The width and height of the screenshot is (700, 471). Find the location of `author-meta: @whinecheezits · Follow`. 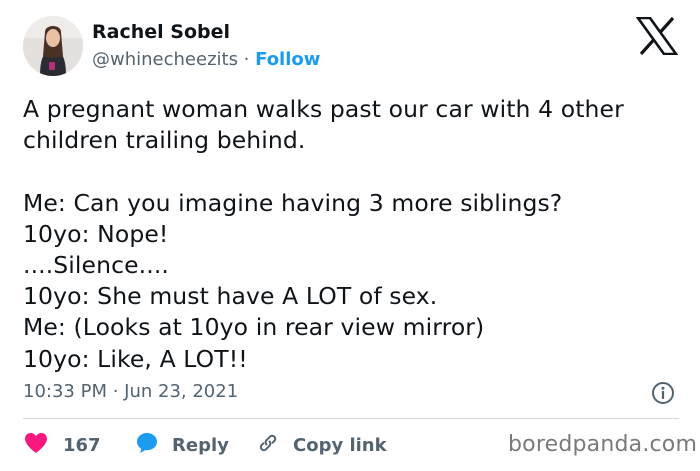

author-meta: @whinecheezits · Follow is located at coordinates (206, 59).